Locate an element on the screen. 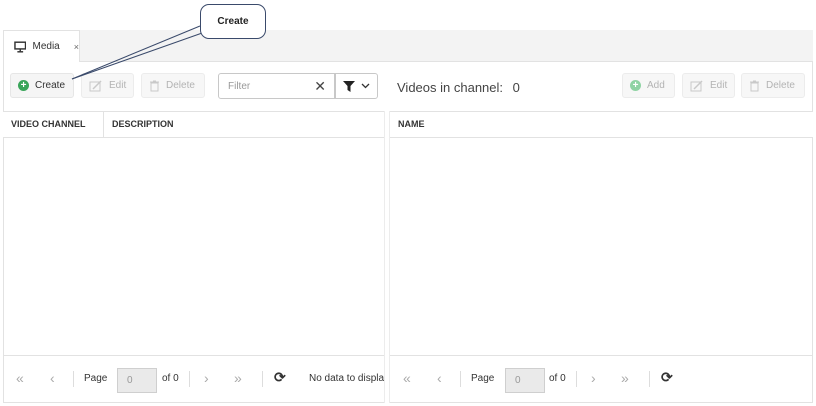 The height and width of the screenshot is (406, 816). callout-connector is located at coordinates (138, 52).